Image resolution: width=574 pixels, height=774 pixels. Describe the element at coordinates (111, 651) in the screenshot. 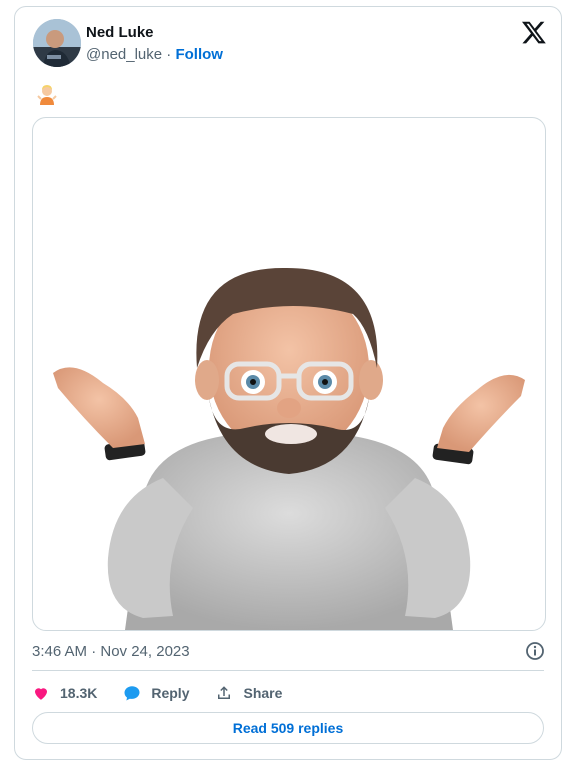

I see `tweet-timestamp: 3:46 AM · Nov 24, 2023` at that location.